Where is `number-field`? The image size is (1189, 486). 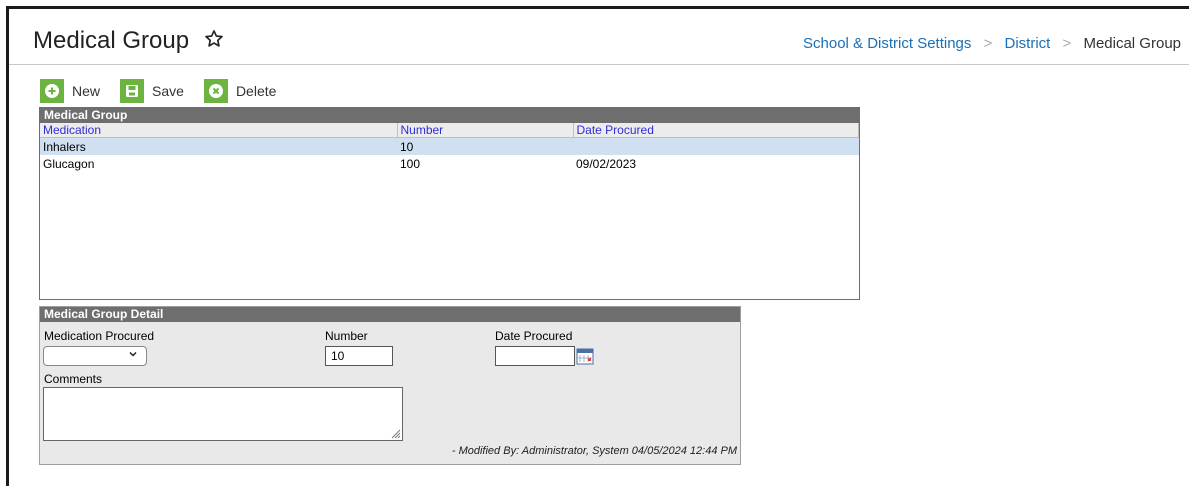
number-field is located at coordinates (359, 356).